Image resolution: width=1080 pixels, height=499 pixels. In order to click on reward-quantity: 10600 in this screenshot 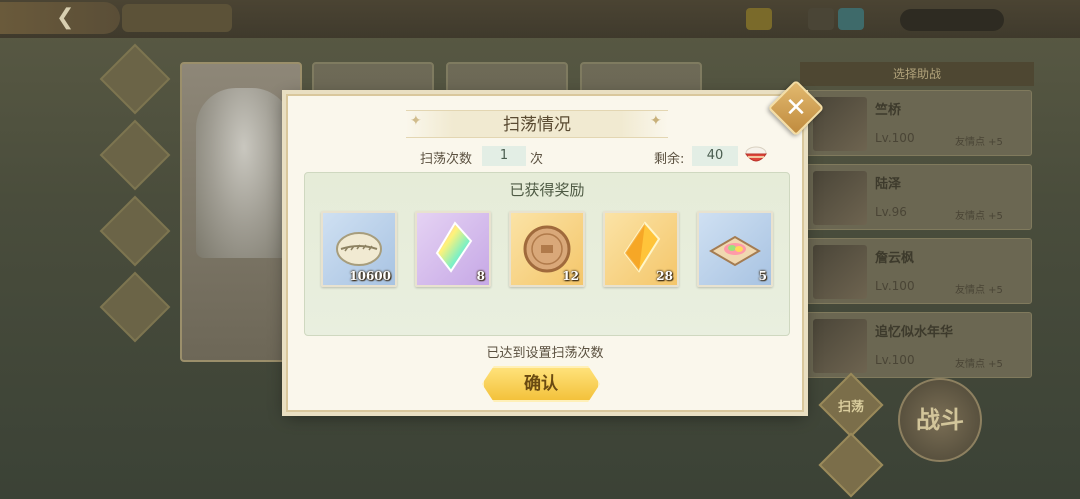, I will do `click(370, 276)`.